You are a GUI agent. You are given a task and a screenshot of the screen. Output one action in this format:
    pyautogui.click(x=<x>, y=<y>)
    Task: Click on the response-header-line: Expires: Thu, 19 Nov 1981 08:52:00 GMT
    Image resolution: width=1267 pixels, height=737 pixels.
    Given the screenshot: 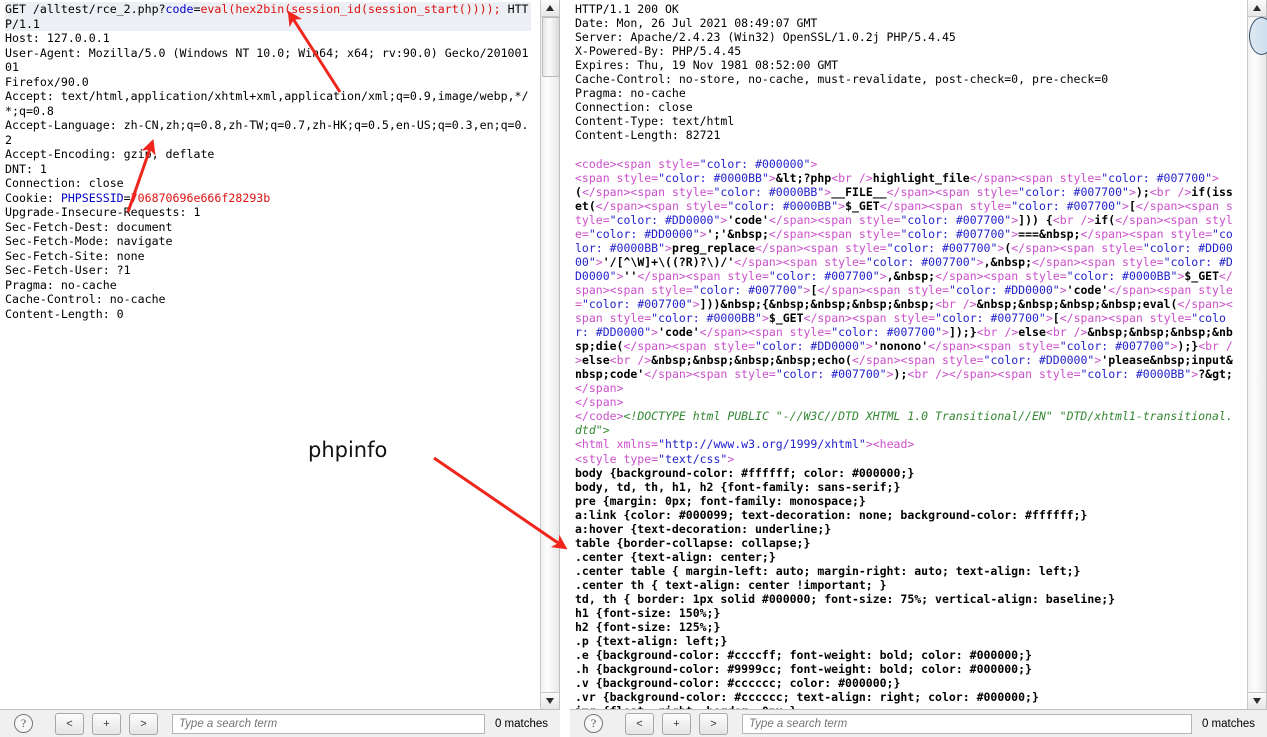 What is the action you would take?
    pyautogui.click(x=707, y=65)
    